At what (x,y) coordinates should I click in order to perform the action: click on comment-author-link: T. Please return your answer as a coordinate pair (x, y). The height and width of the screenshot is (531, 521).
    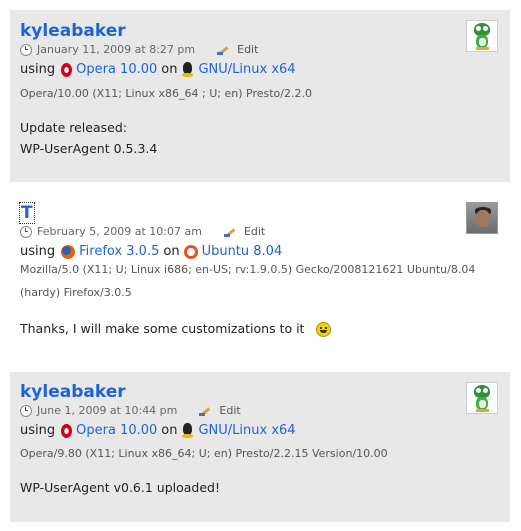
    Looking at the image, I should click on (27, 213).